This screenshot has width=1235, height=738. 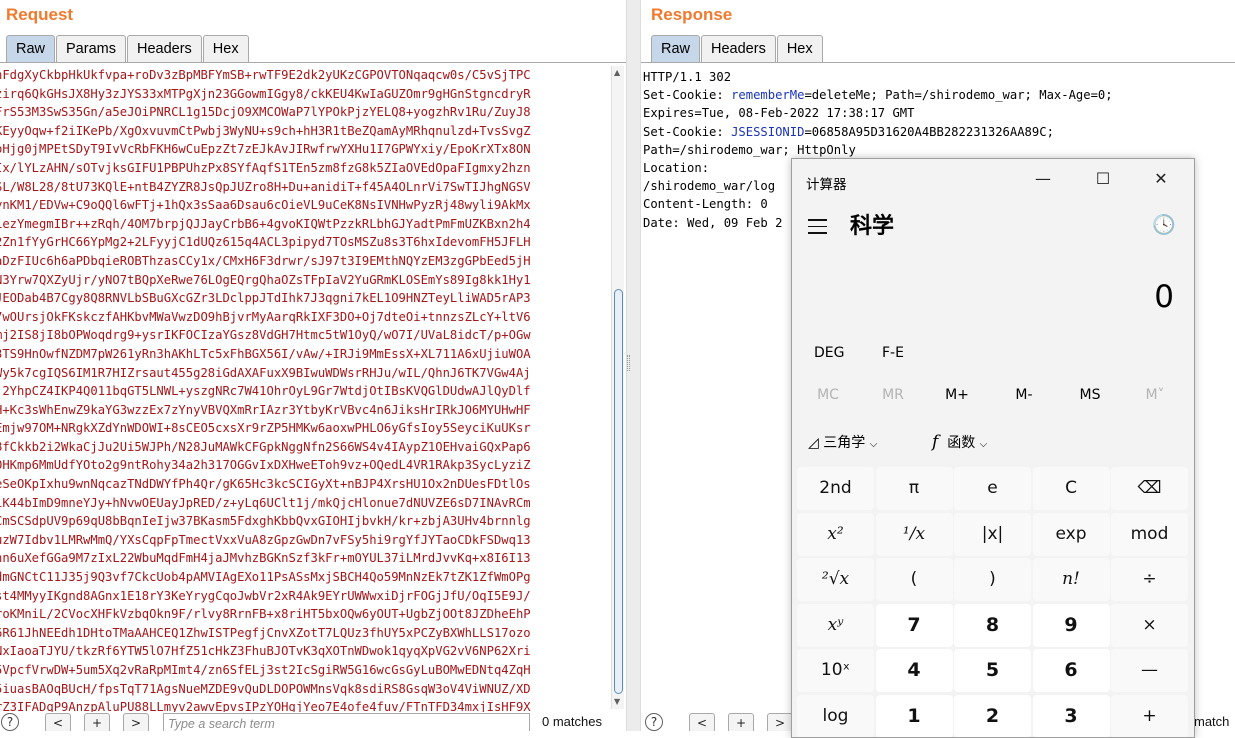 I want to click on tab-params: Params, so click(x=91, y=48).